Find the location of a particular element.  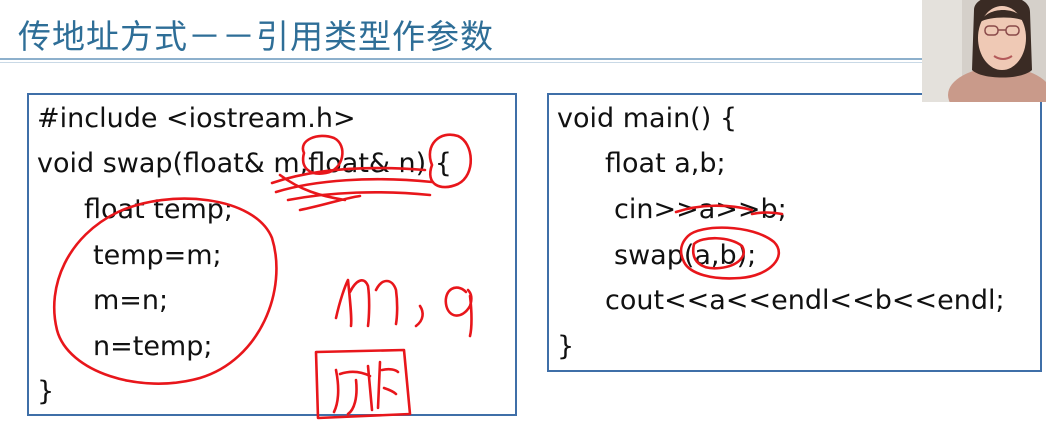

code-line-m-assign: m=n; is located at coordinates (131, 300).